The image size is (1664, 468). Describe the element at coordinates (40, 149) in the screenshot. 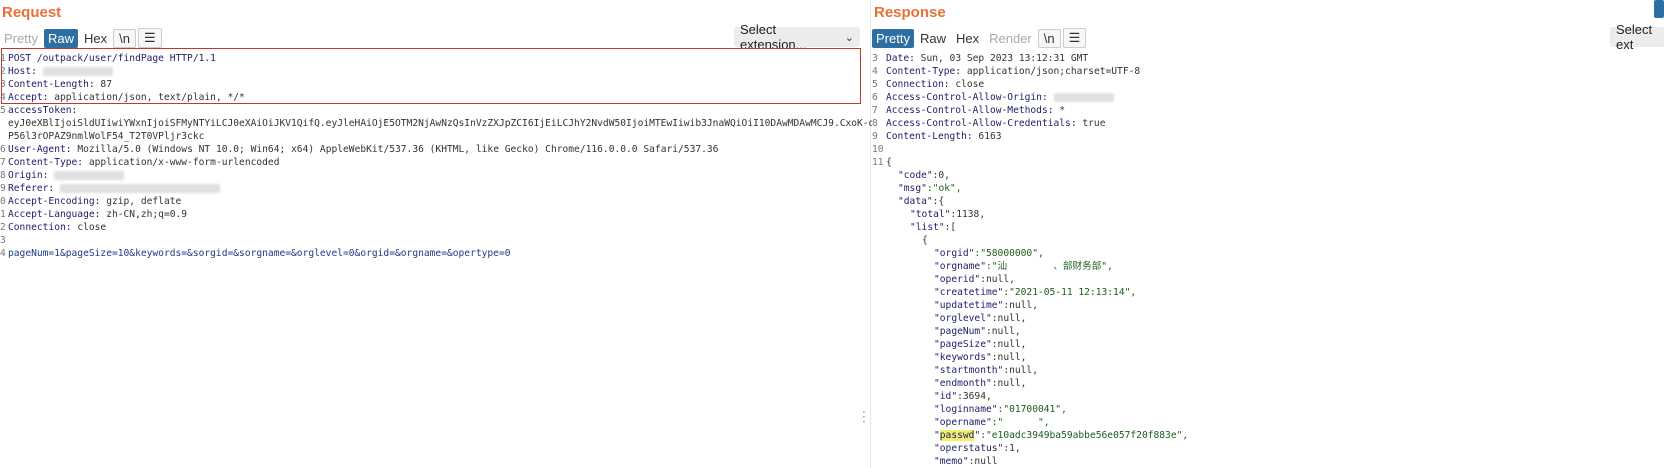

I see `header-name: User-Agent:` at that location.